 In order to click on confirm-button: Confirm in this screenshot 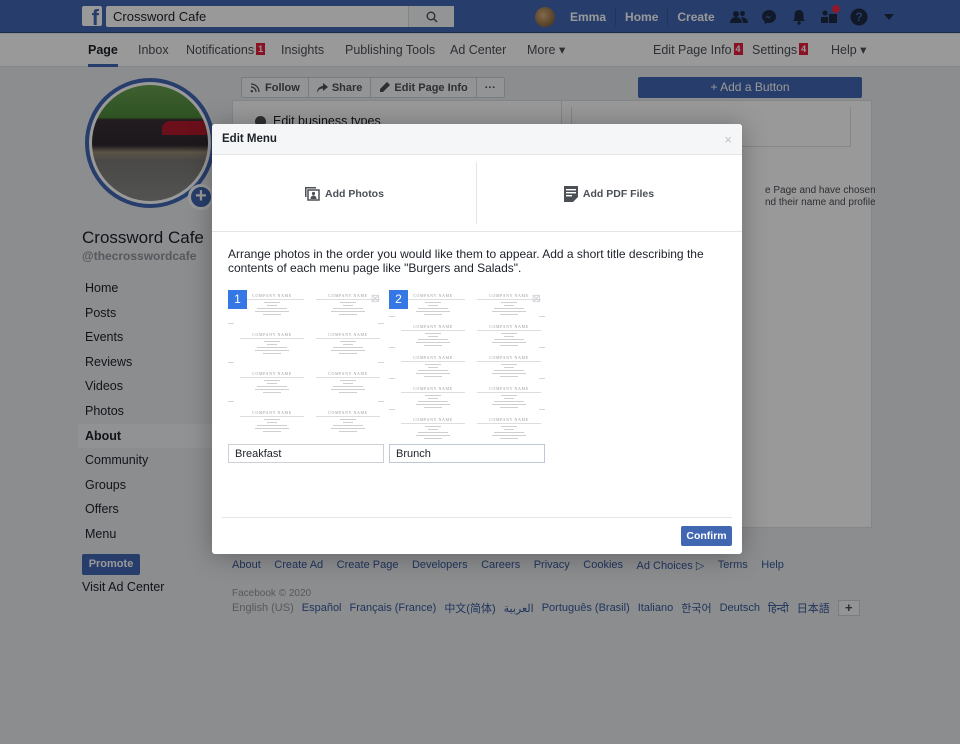, I will do `click(706, 536)`.